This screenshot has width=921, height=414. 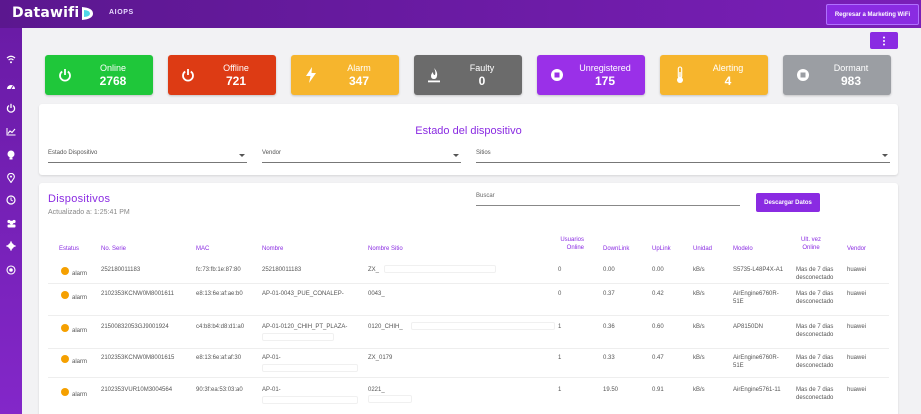 I want to click on download-data-button: Descargar Datos, so click(x=788, y=202).